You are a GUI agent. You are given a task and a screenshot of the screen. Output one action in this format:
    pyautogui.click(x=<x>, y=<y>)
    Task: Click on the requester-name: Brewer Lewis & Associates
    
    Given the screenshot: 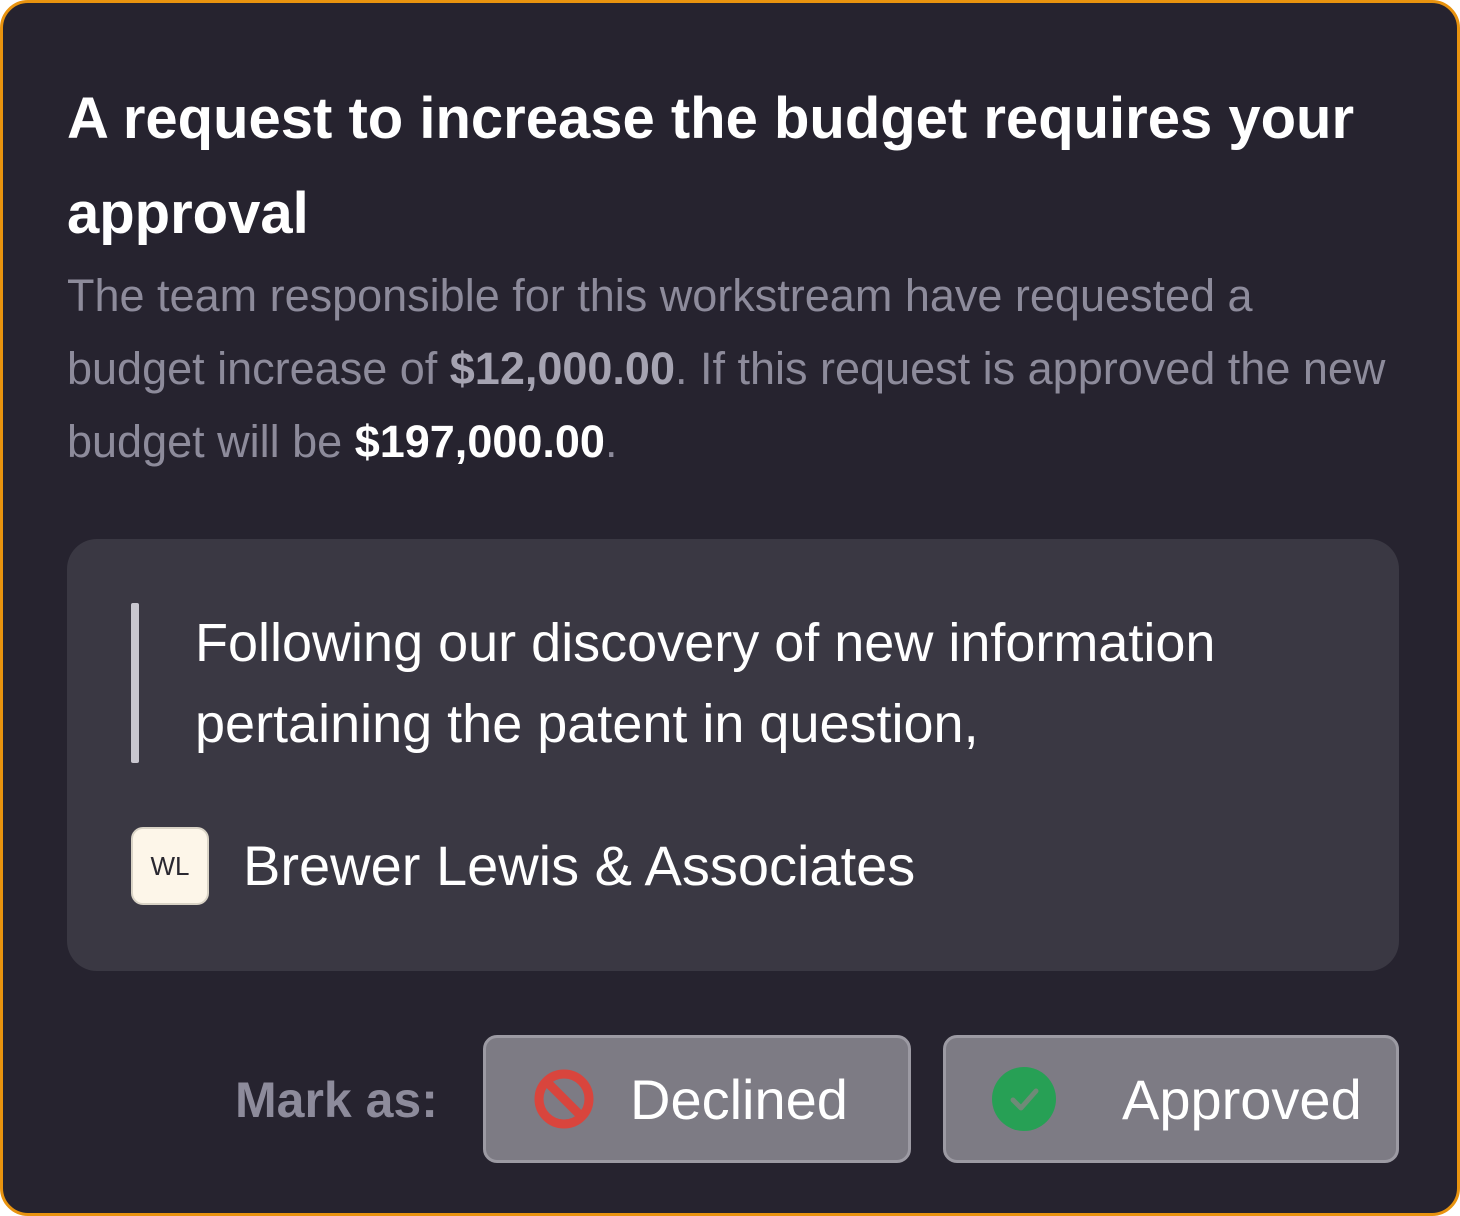 What is the action you would take?
    pyautogui.click(x=579, y=865)
    